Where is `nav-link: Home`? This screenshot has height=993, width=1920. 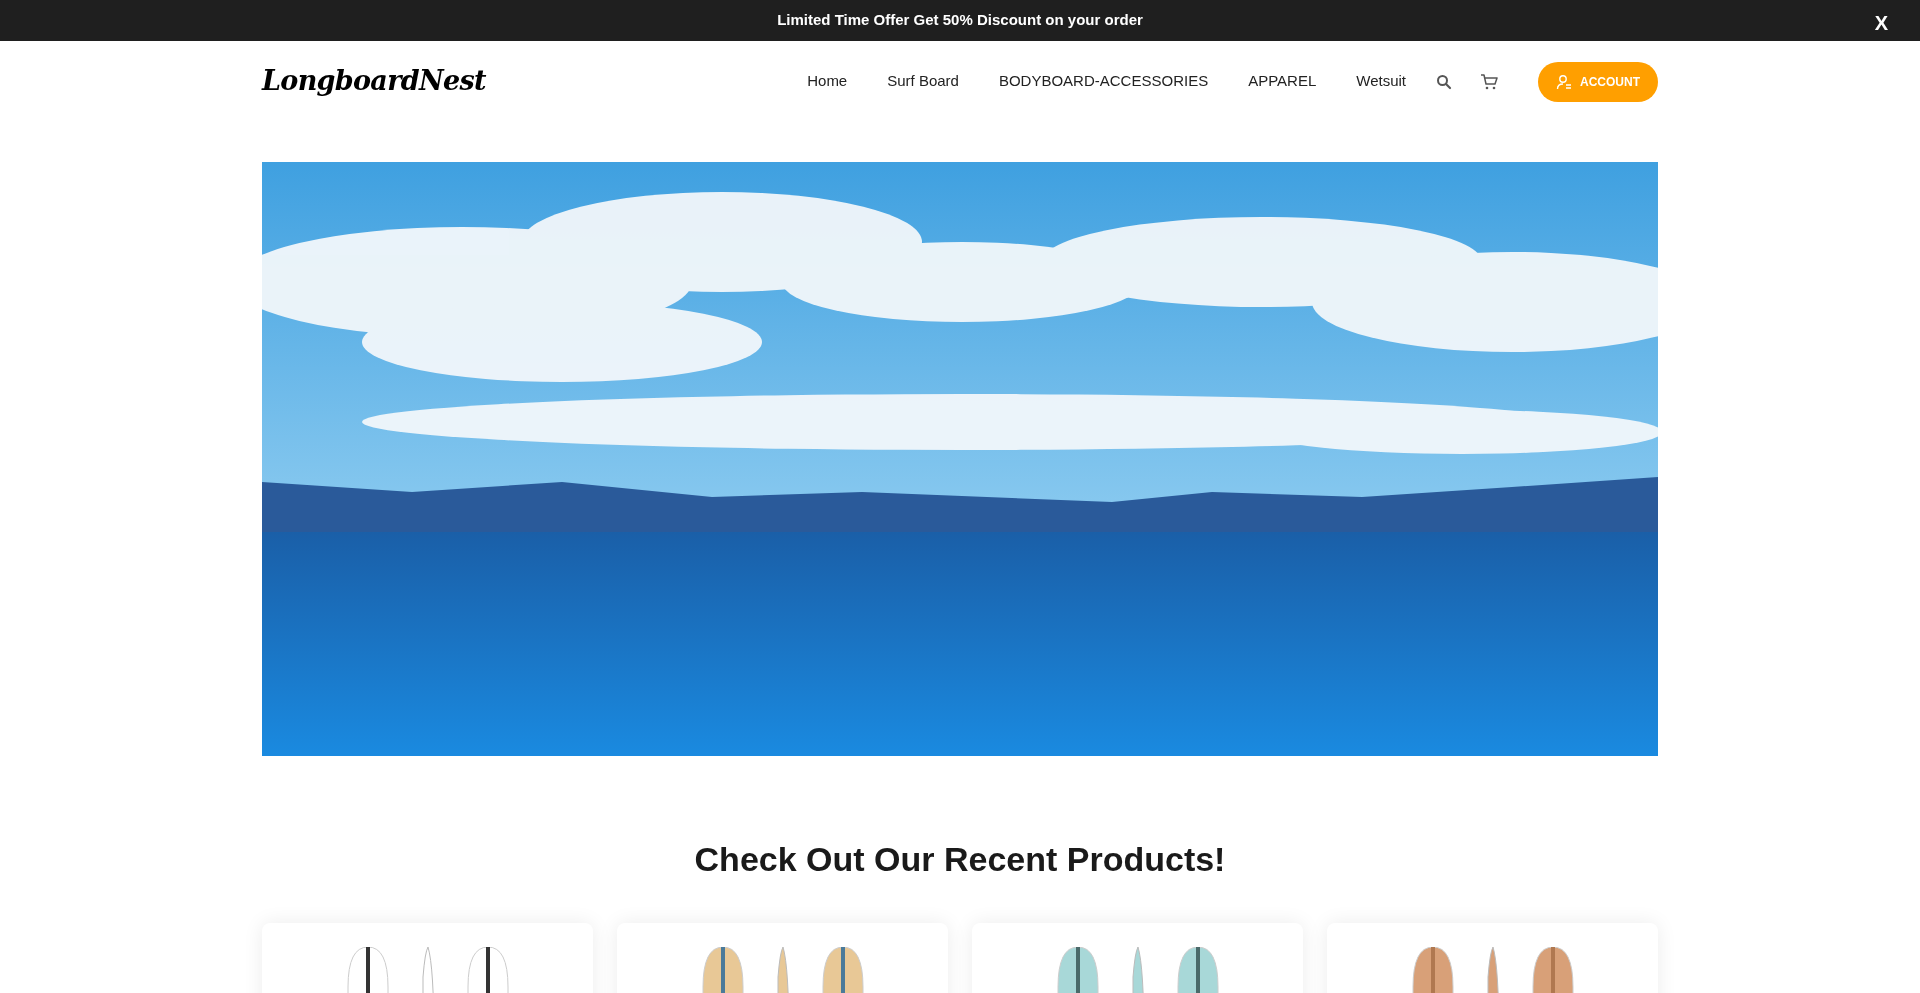
nav-link: Home is located at coordinates (827, 81).